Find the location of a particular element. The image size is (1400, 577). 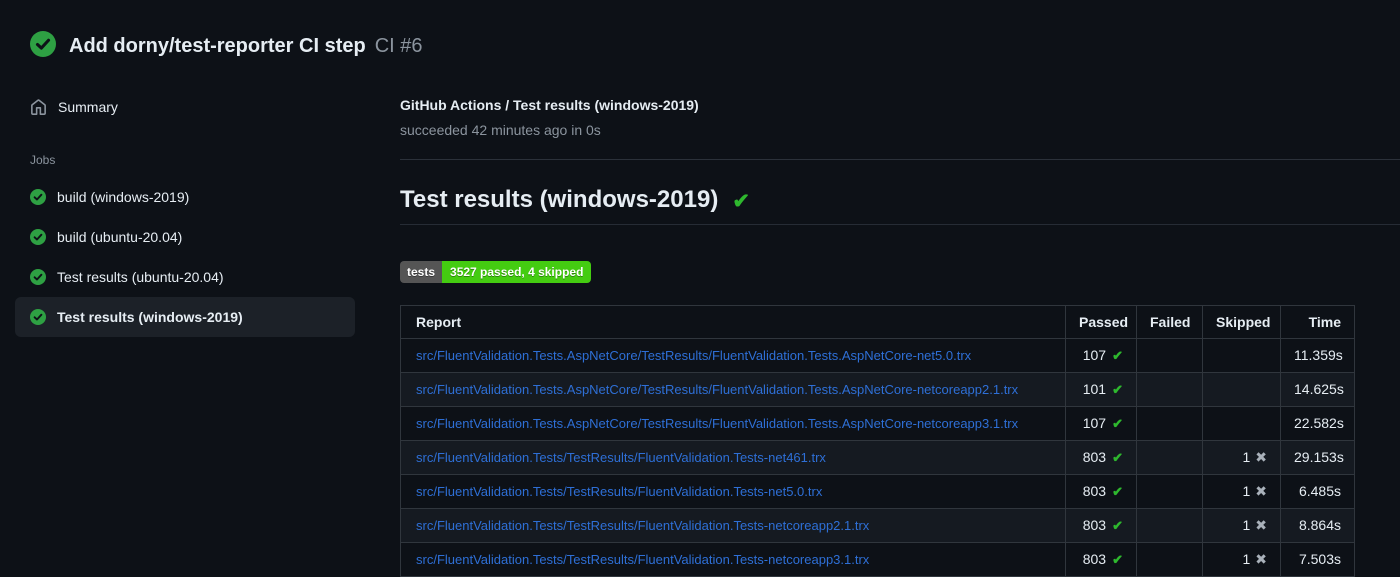

job-label: Test results (ubuntu-20.04) is located at coordinates (140, 277).